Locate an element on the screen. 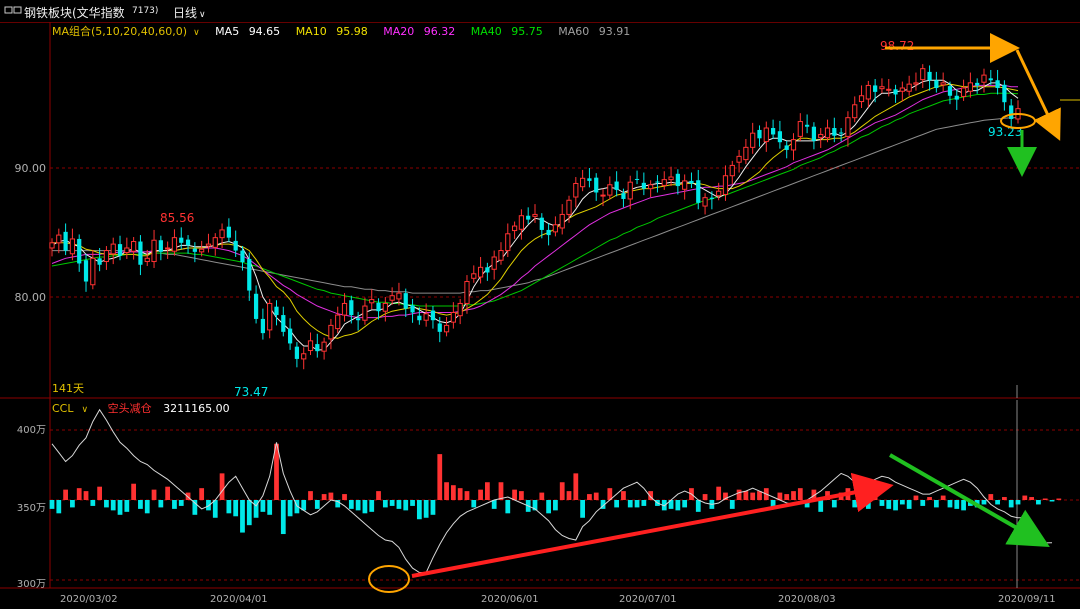 This screenshot has height=609, width=1080. y-tick-80: 80.00 is located at coordinates (31, 297).